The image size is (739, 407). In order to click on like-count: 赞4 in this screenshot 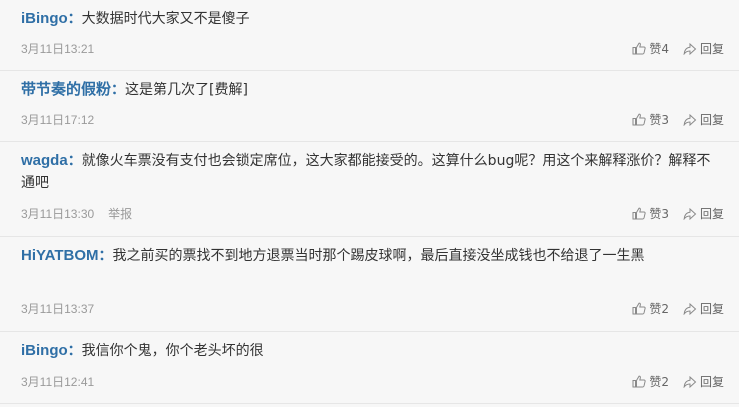, I will do `click(659, 49)`.